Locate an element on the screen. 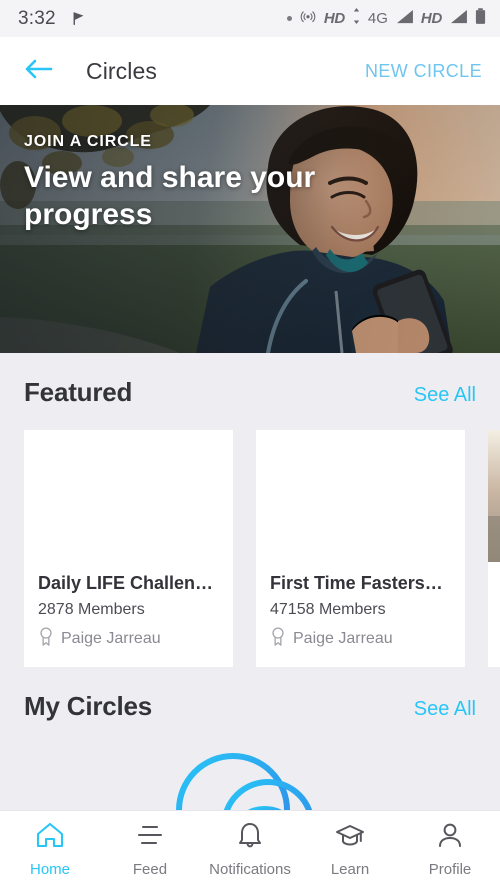 This screenshot has width=500, height=888. back-arrow-icon is located at coordinates (38, 71).